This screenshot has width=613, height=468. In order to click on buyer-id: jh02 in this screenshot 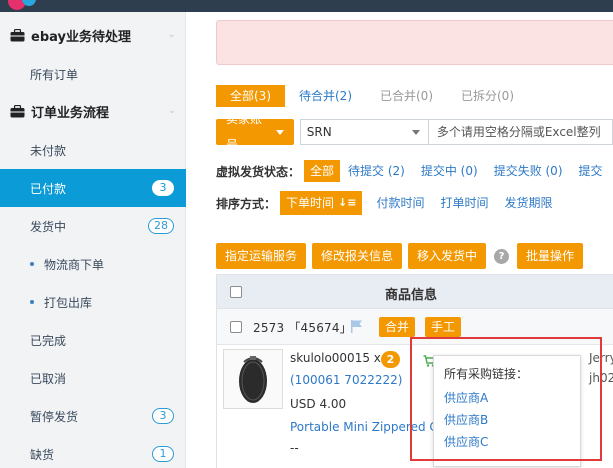, I will do `click(601, 378)`.